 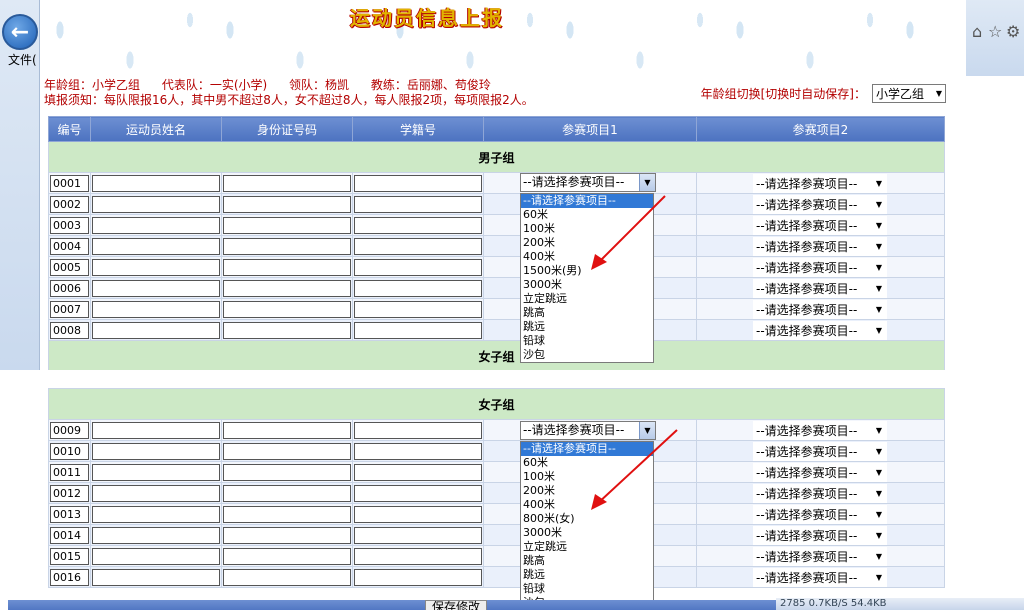 I want to click on browser-toolbar-right: ⌂ ☆ ⚙, so click(x=995, y=38).